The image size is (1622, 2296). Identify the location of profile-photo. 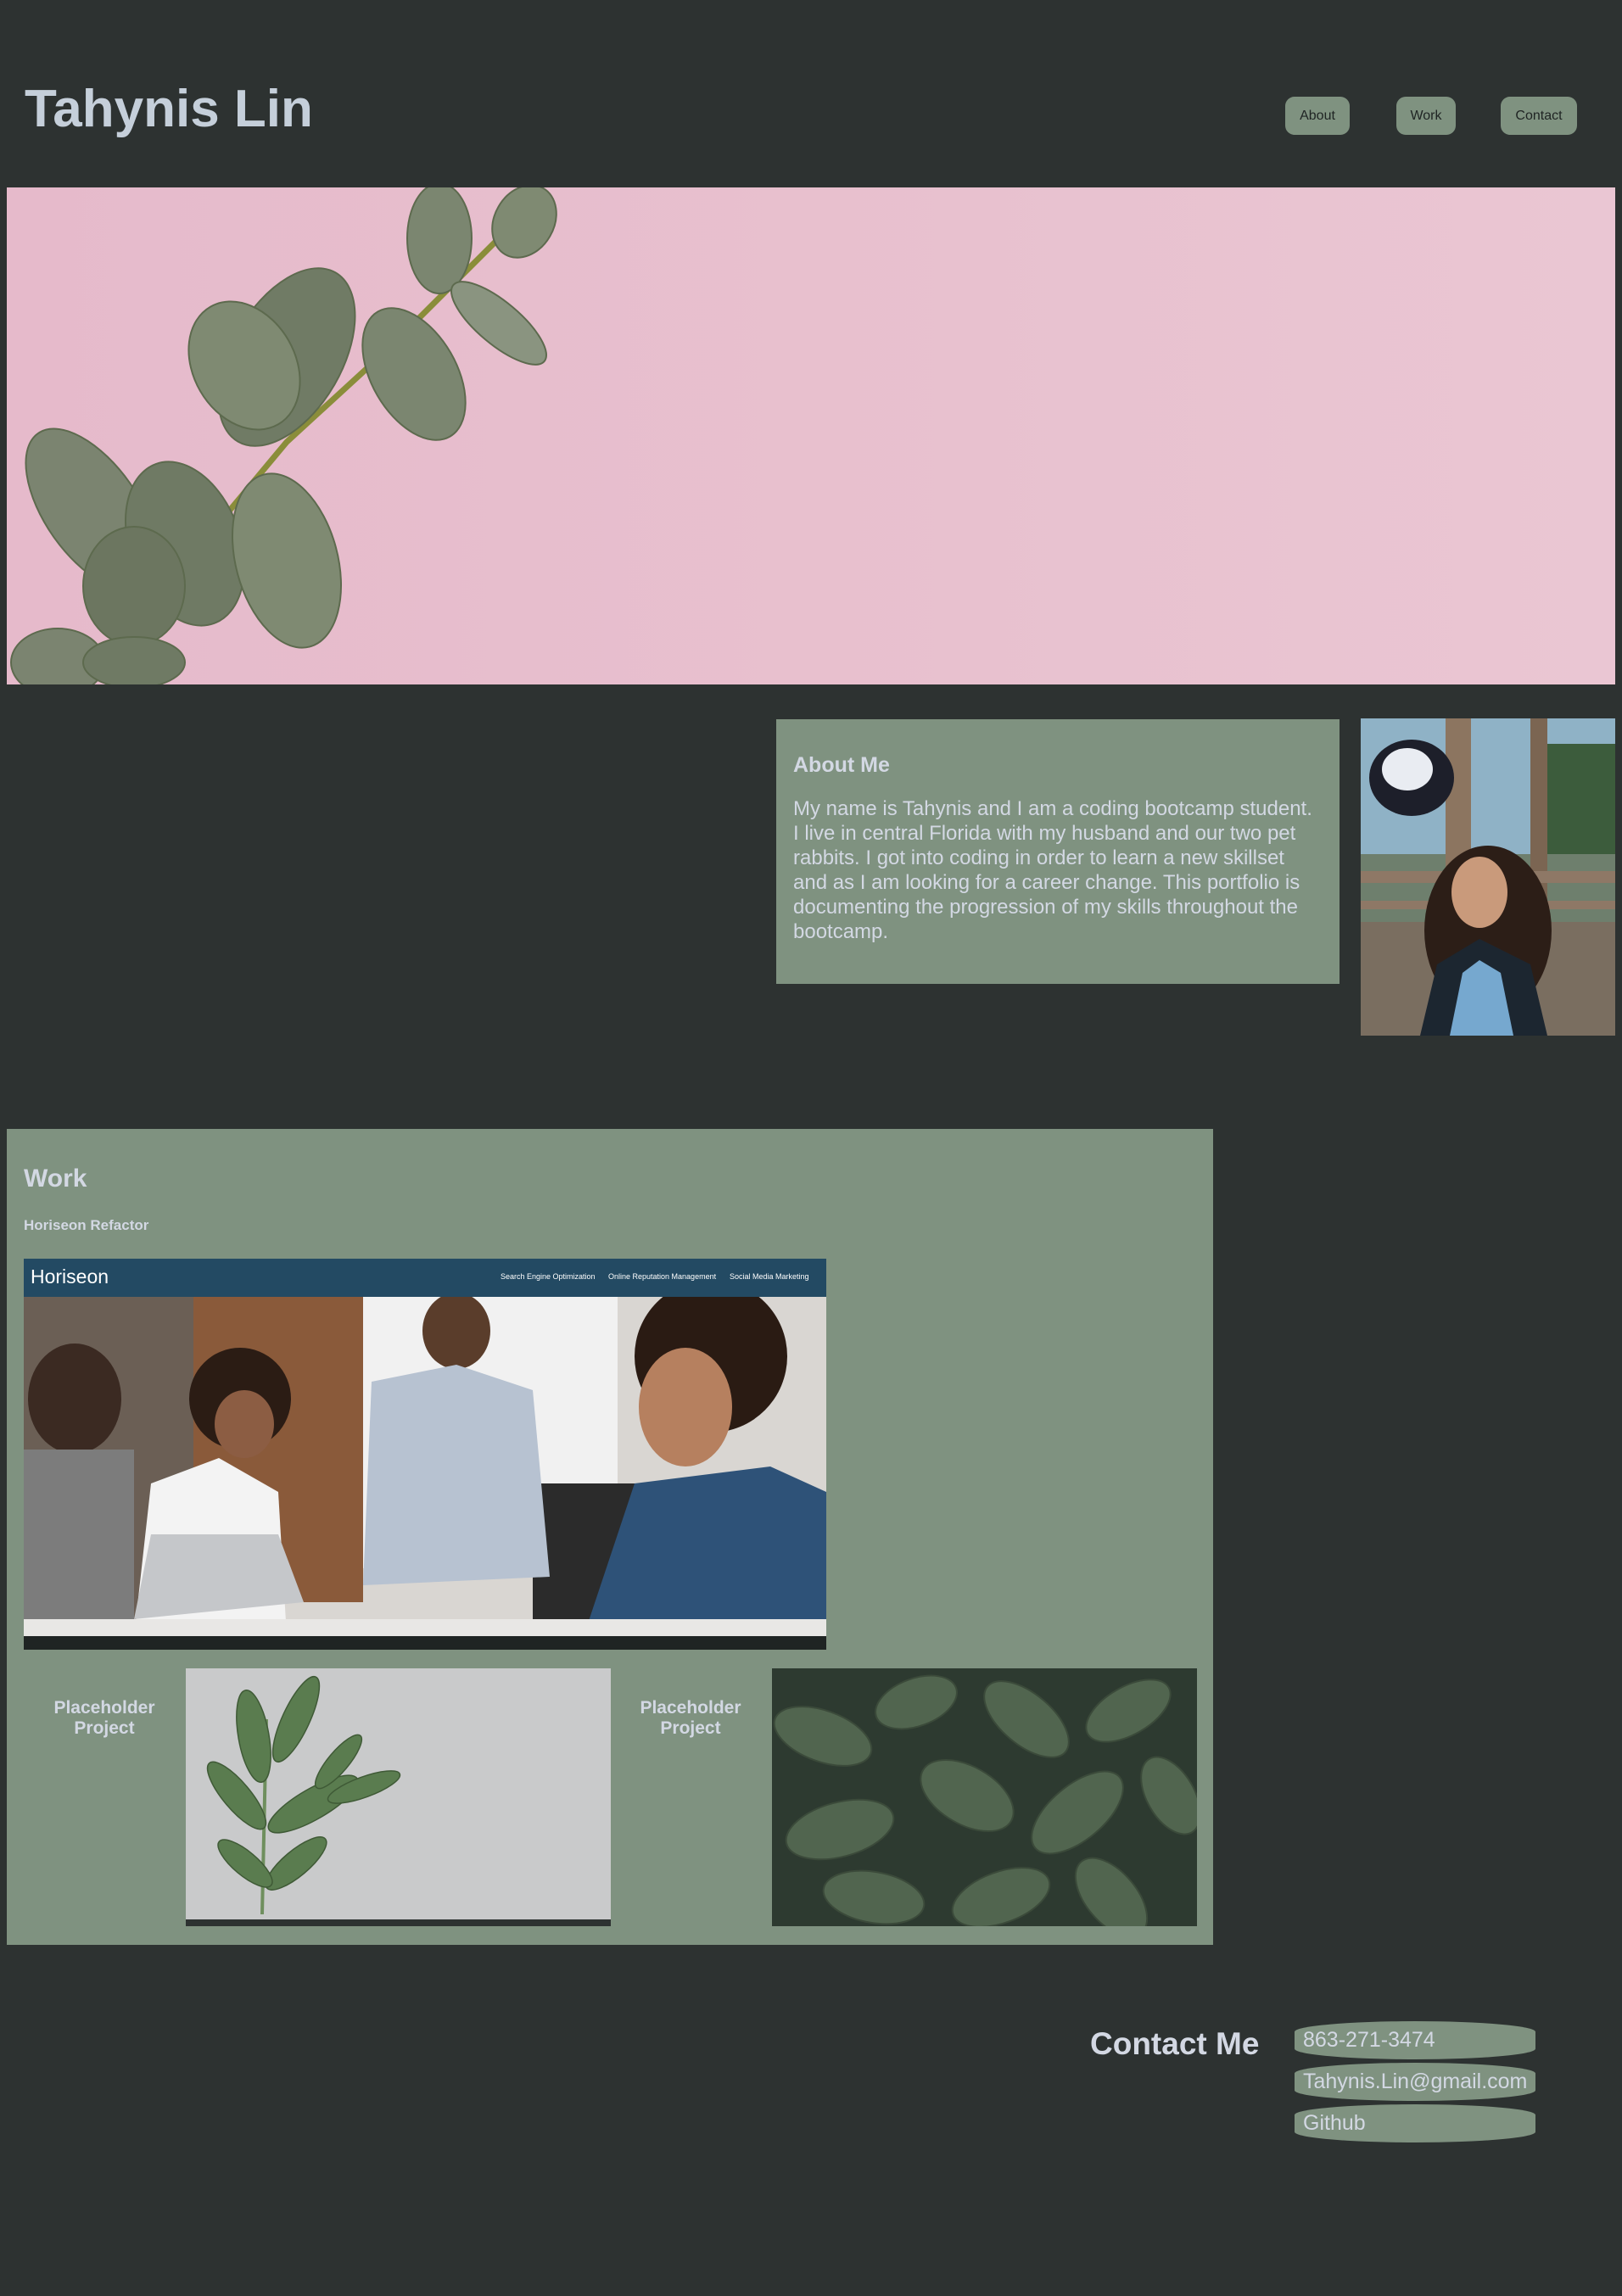
(1488, 877).